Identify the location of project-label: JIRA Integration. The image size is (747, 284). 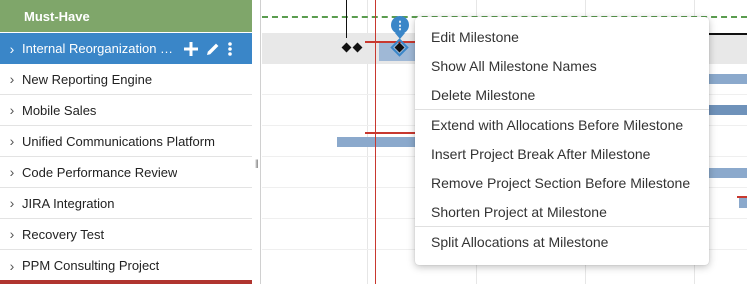
(68, 203).